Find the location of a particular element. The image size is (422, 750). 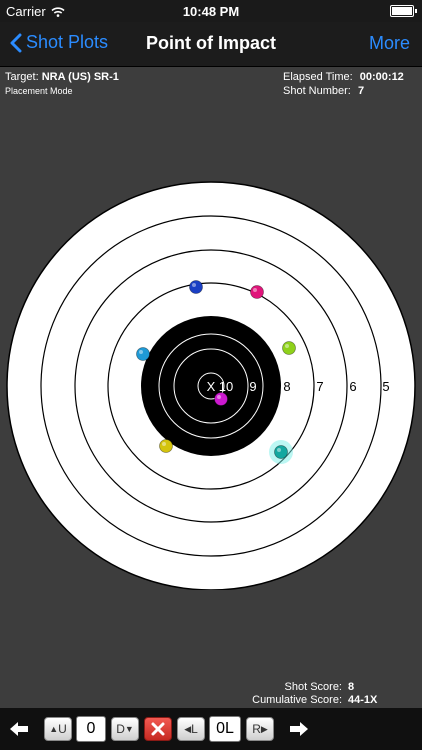

down-button: D ▼ is located at coordinates (125, 729).